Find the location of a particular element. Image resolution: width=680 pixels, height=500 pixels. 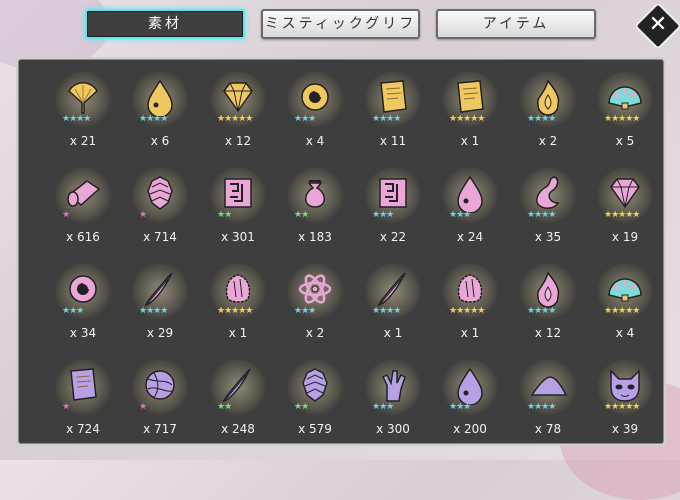

material-slot: ★★★ x 2 is located at coordinates (316, 302).